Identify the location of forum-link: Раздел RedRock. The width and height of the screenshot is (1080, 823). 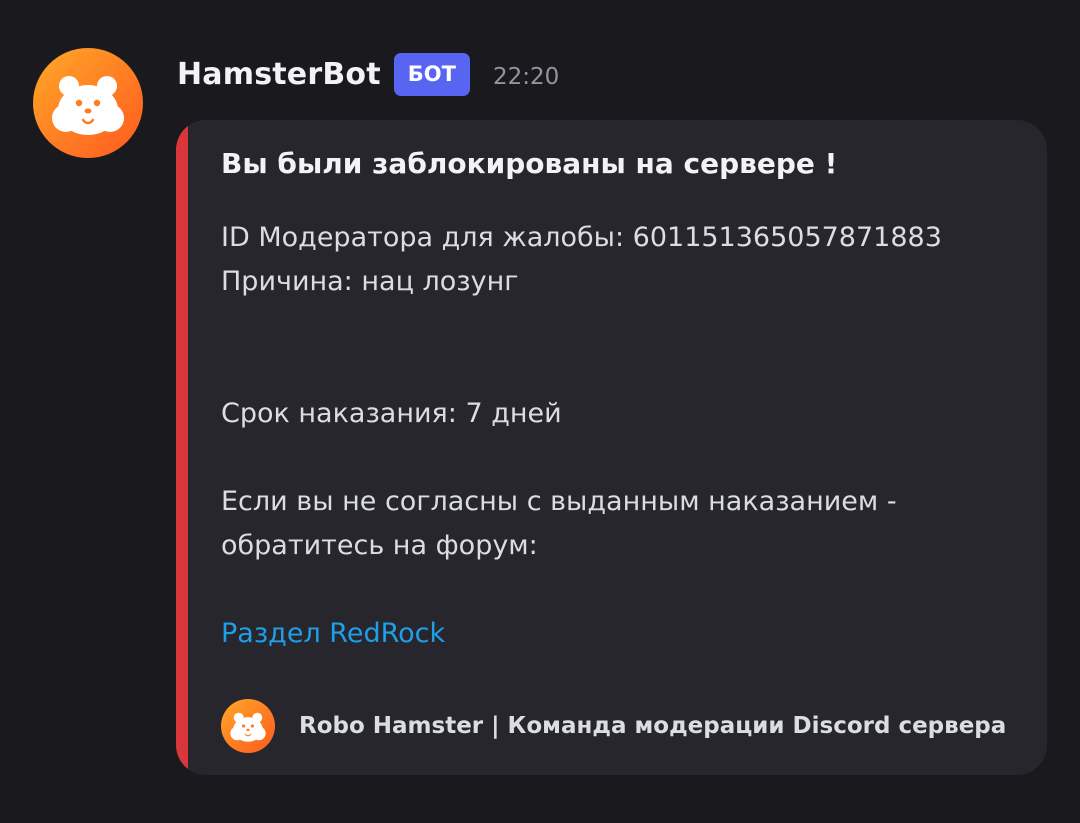
(621, 634).